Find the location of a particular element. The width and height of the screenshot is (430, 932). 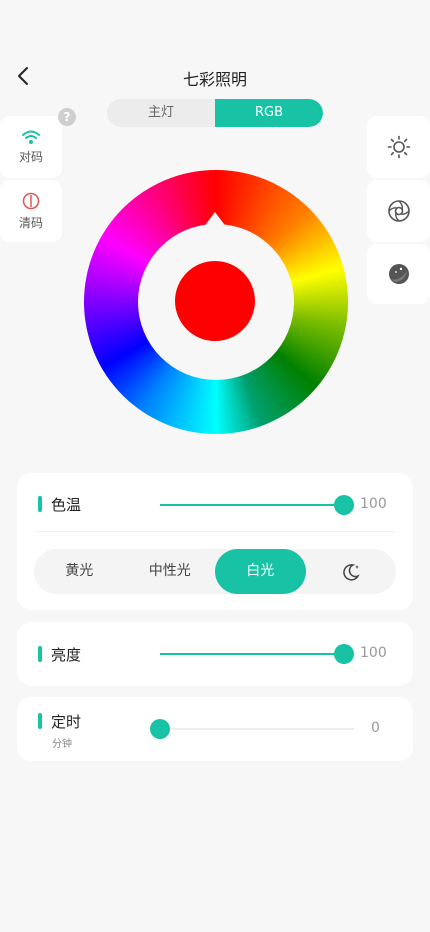

sun-mode-button is located at coordinates (398, 147).